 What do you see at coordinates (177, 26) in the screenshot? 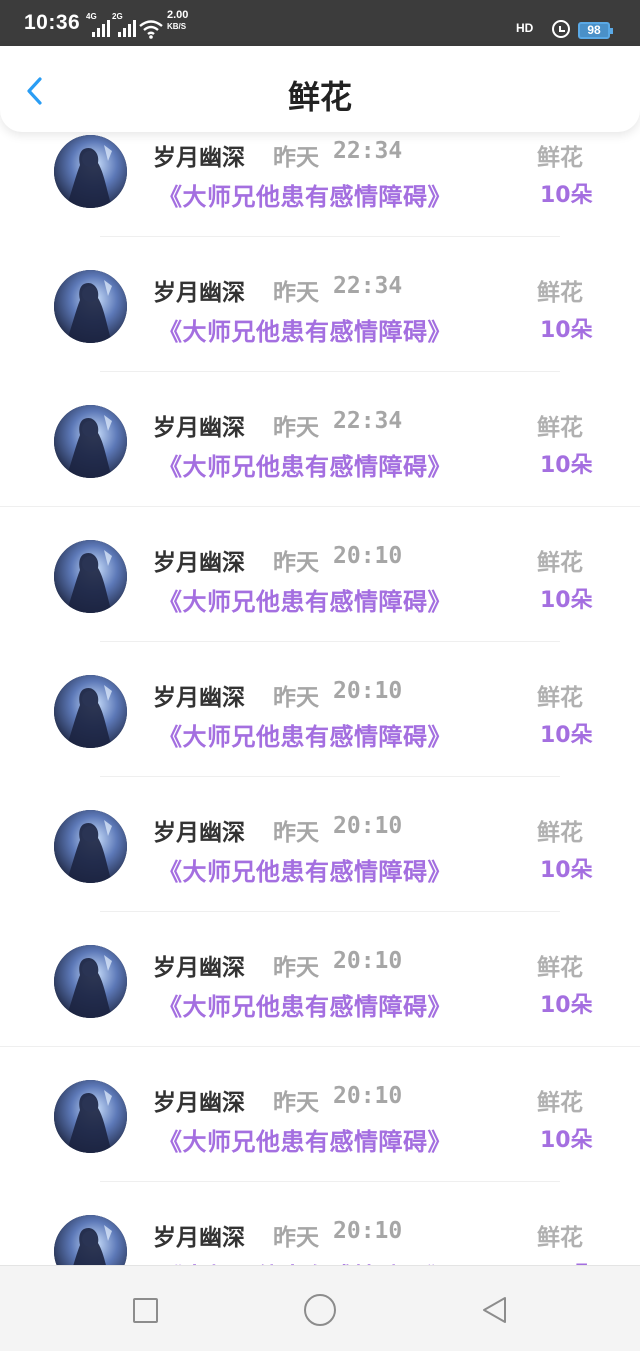
I see `speed-unit: KB/S` at bounding box center [177, 26].